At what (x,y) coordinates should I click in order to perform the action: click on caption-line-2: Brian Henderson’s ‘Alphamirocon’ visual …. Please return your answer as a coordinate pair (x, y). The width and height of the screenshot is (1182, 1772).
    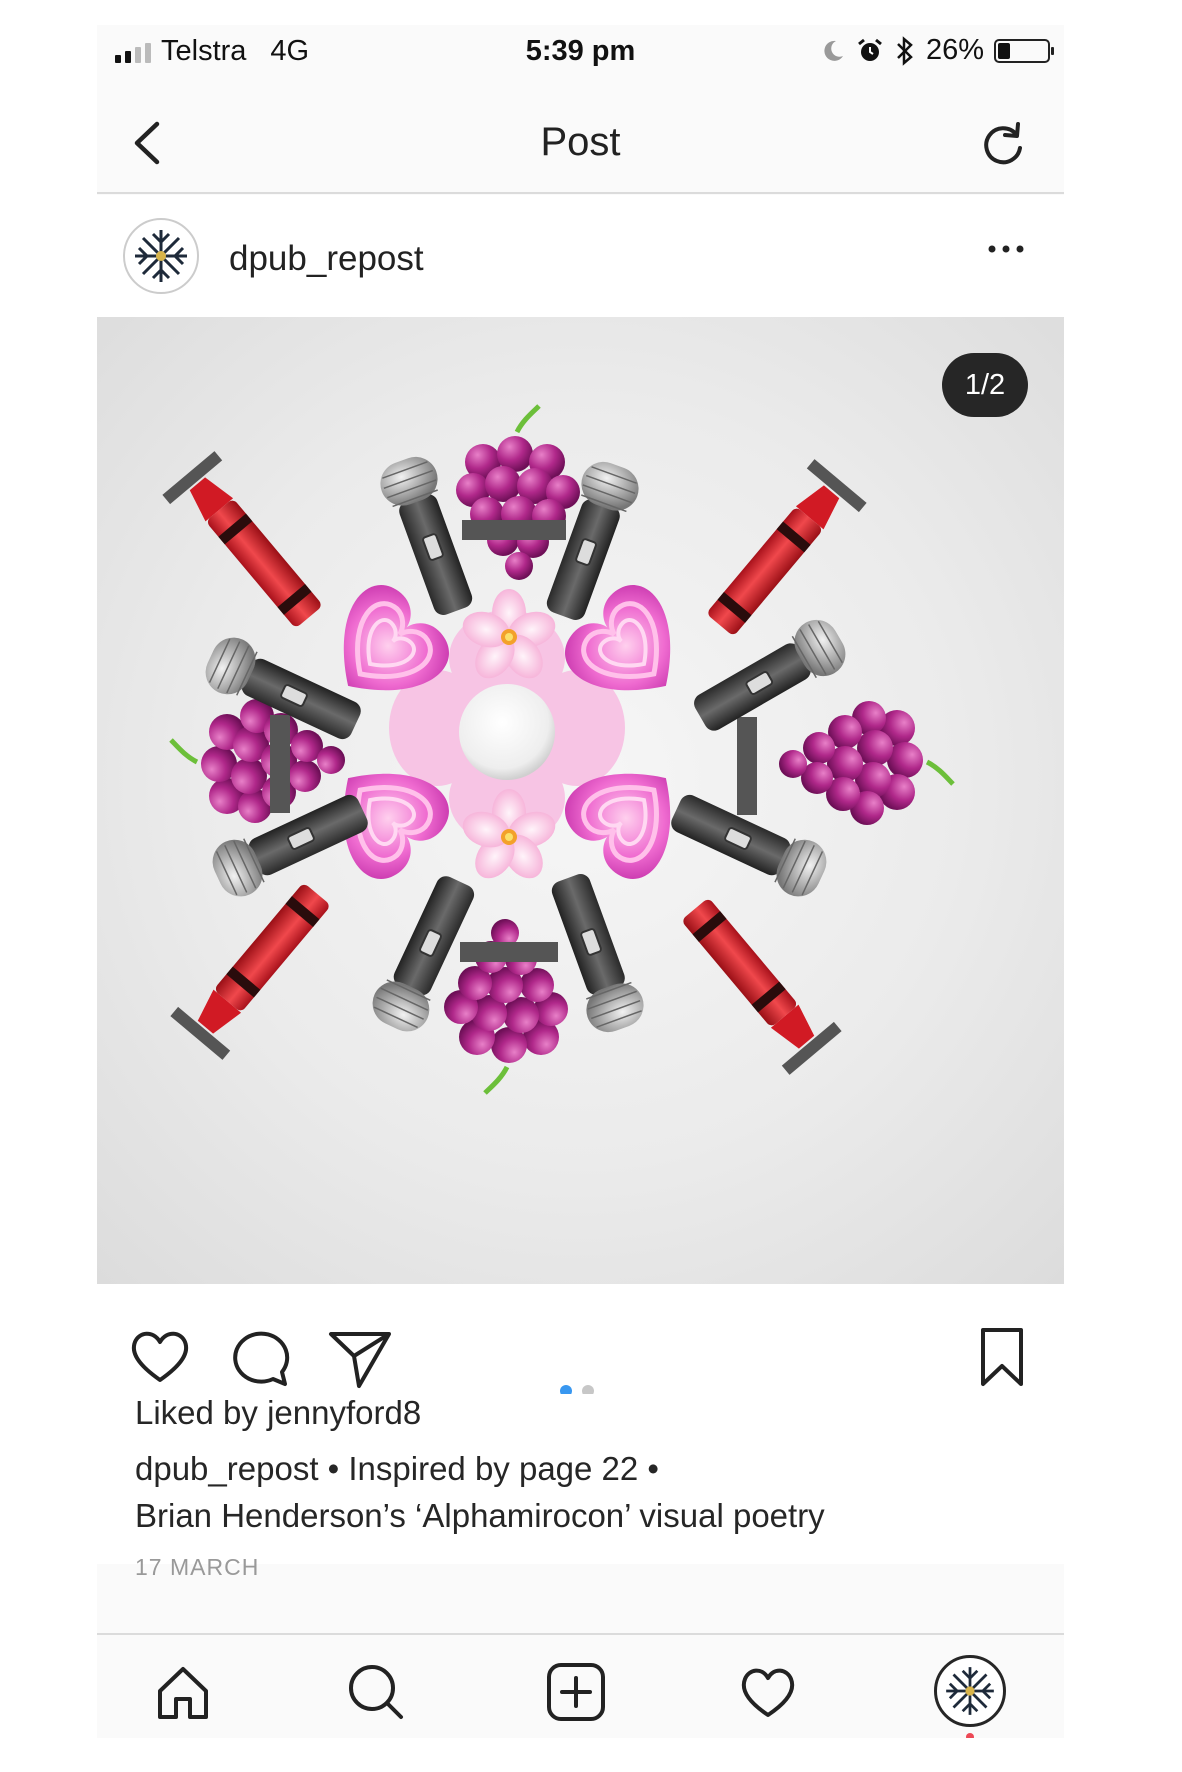
    Looking at the image, I should click on (480, 1515).